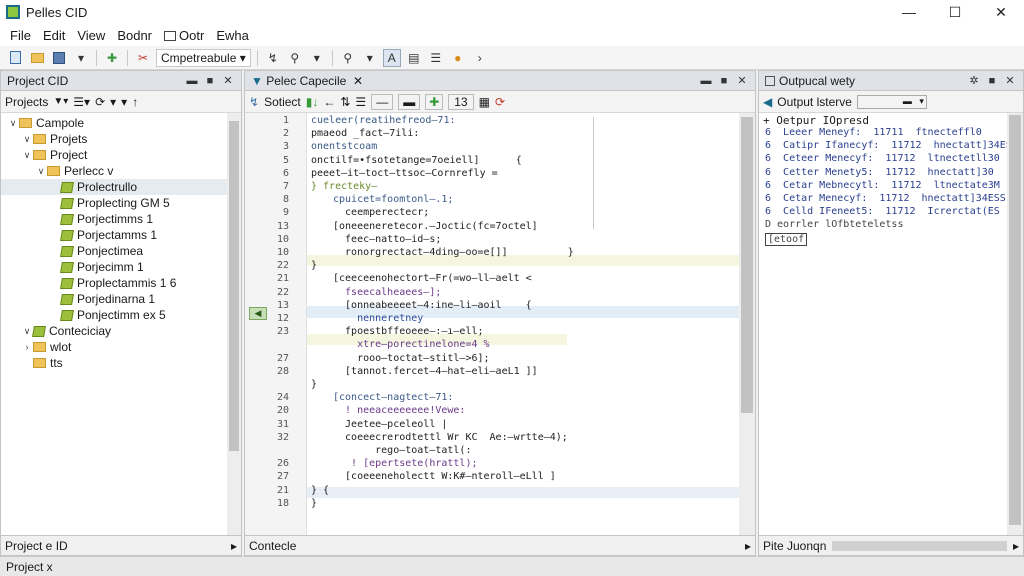 The height and width of the screenshot is (576, 1024). I want to click on image-icon: ▤, so click(414, 58).